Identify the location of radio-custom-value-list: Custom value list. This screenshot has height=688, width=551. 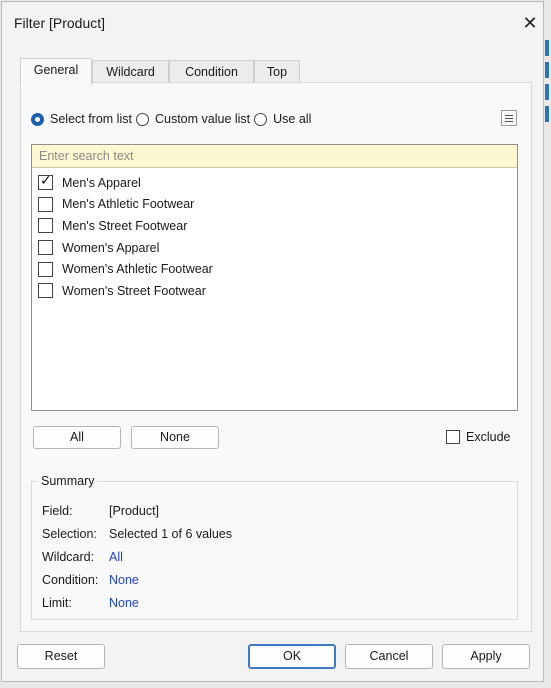
(193, 119).